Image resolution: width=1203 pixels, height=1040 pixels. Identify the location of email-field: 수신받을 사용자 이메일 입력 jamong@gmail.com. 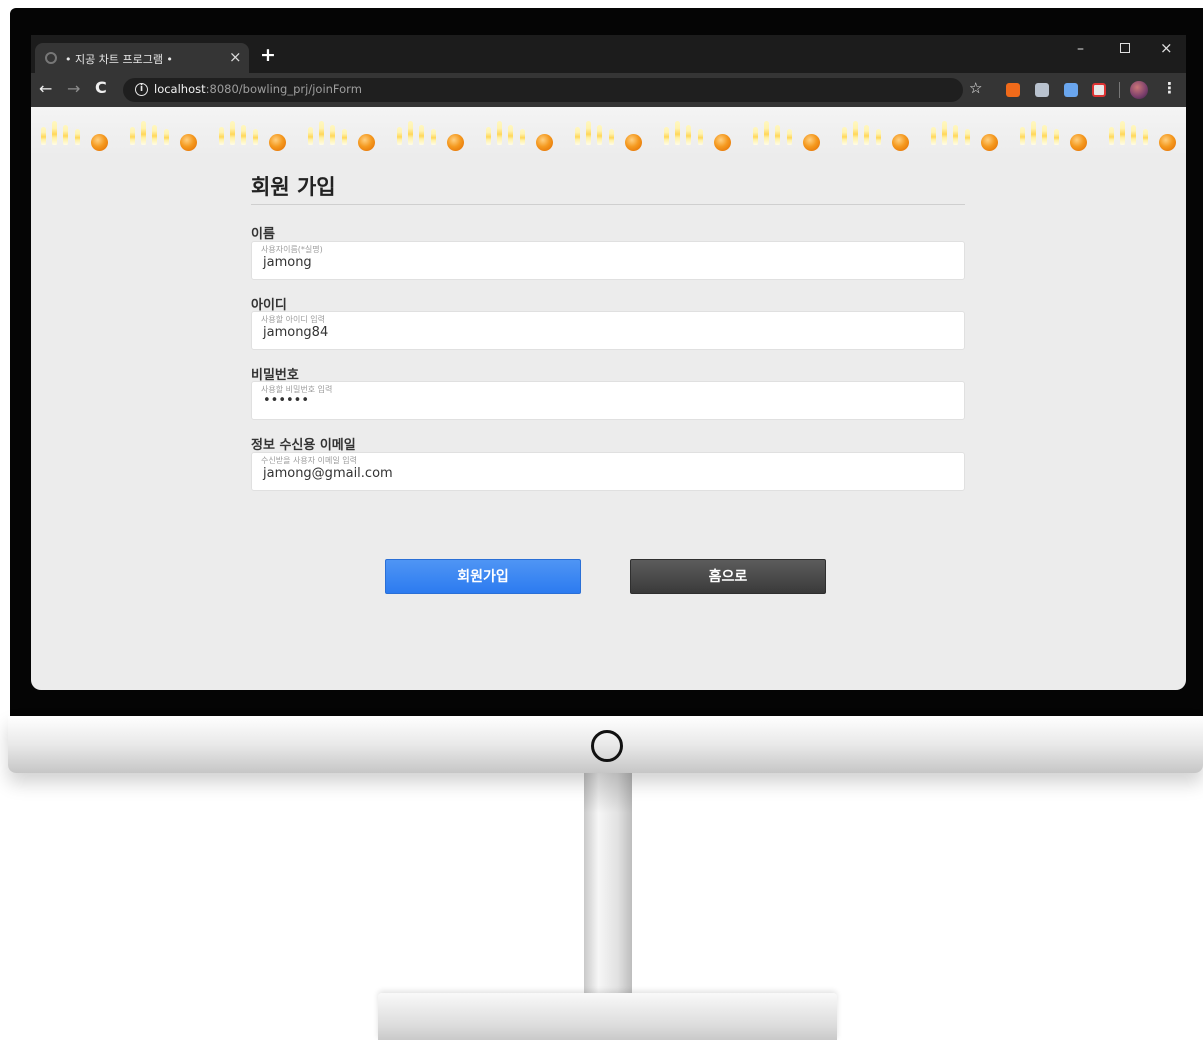
(608, 471).